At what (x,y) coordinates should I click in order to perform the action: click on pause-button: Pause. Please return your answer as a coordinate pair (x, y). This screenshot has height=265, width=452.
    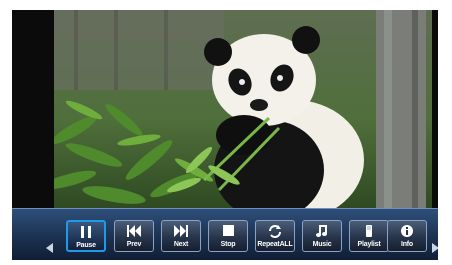
    Looking at the image, I should click on (86, 236).